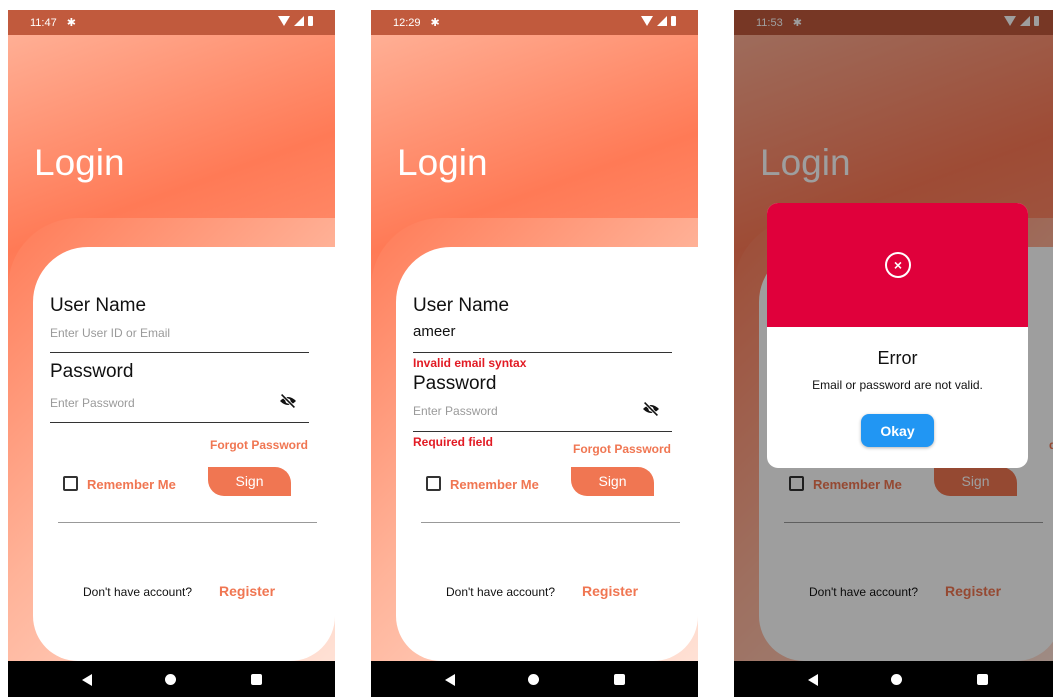  What do you see at coordinates (897, 358) in the screenshot?
I see `dialog-title: Error` at bounding box center [897, 358].